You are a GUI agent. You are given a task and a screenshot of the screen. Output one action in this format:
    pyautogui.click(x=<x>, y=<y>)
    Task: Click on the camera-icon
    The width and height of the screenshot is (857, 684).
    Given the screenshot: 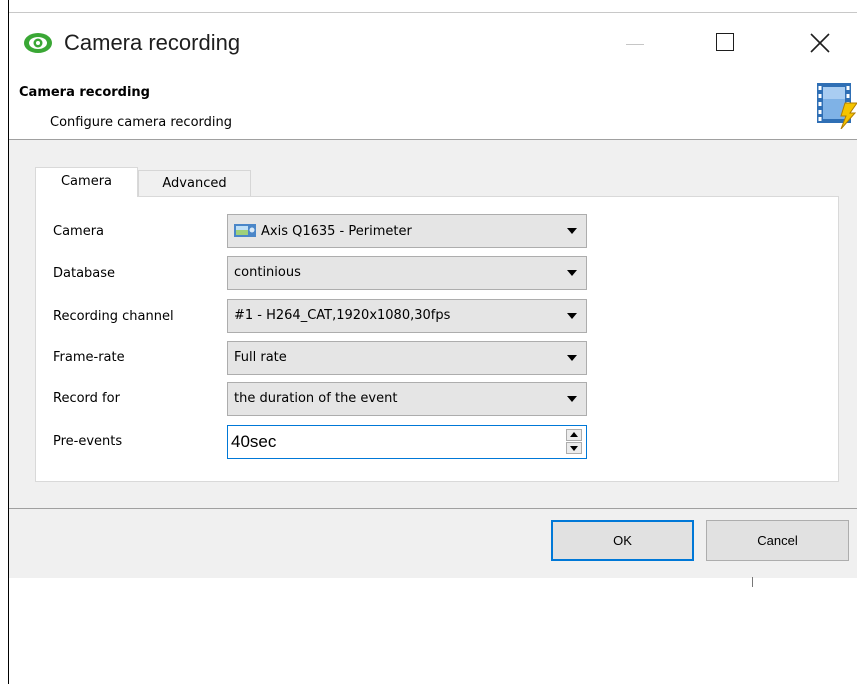 What is the action you would take?
    pyautogui.click(x=245, y=230)
    